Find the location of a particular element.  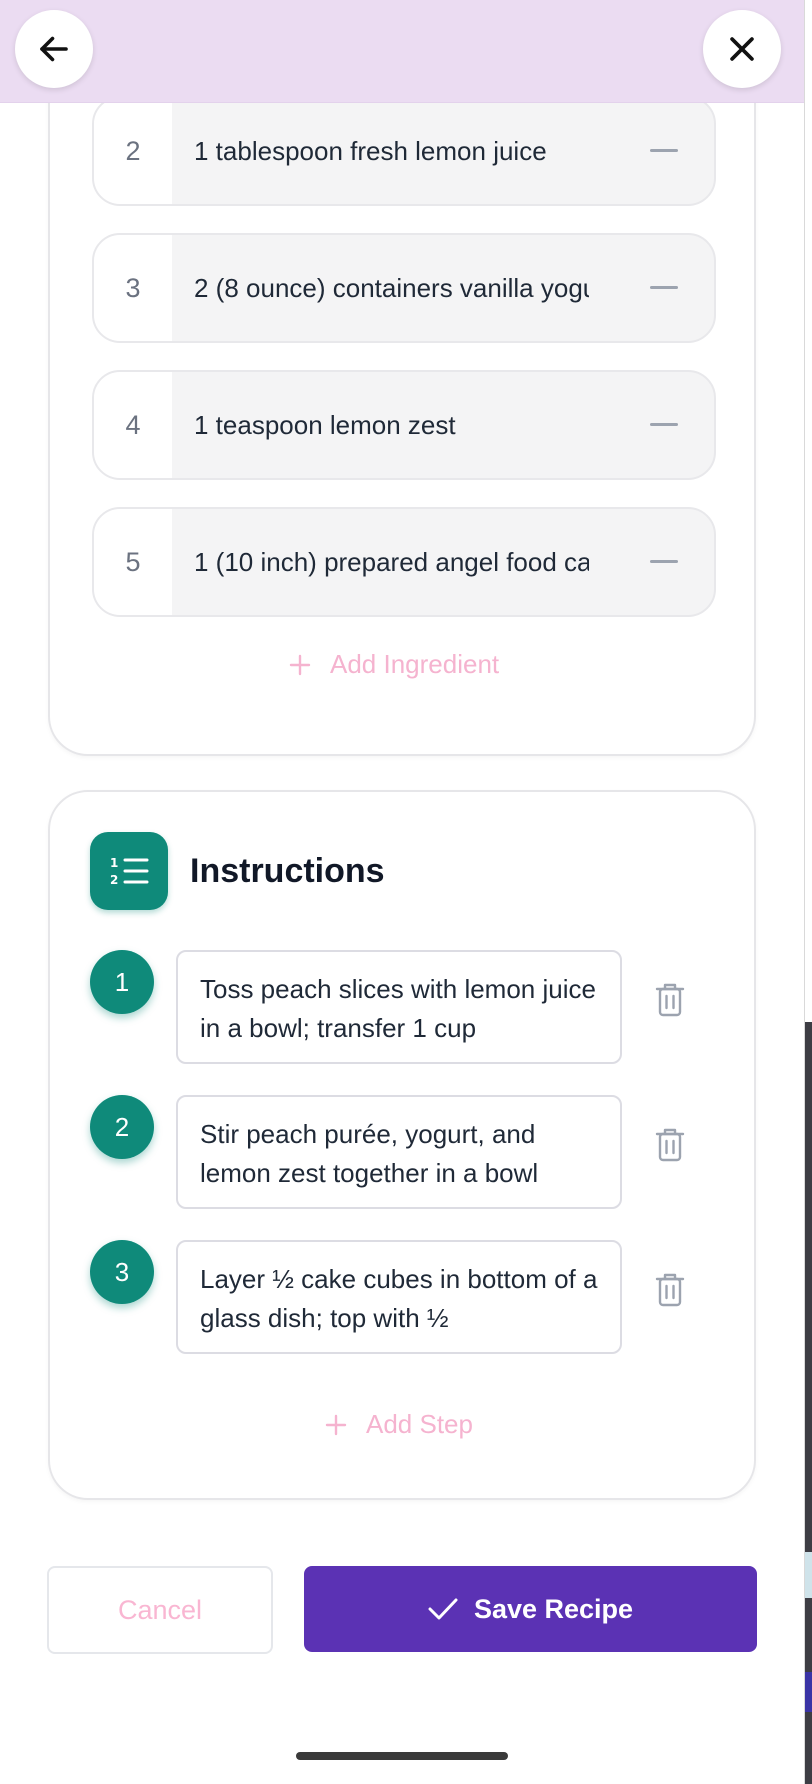

ingredient-input: 1 tablespoon fresh lemon juice is located at coordinates (393, 151).